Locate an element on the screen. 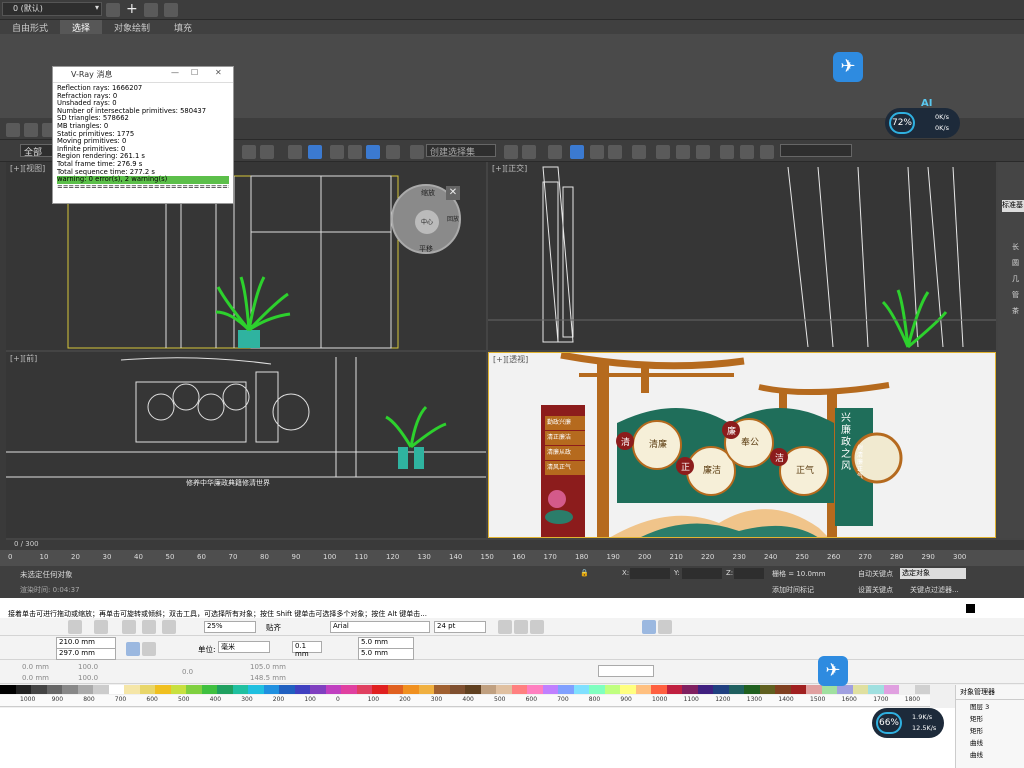 This screenshot has width=1024, height=768. scale-x: 100.0 is located at coordinates (88, 667).